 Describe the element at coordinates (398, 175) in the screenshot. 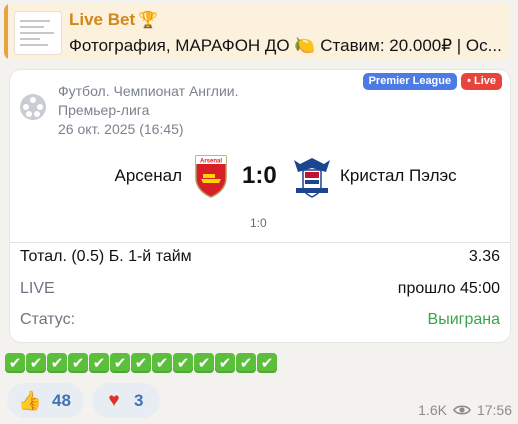

I see `away-team-name: Кристал Пэлэс` at that location.